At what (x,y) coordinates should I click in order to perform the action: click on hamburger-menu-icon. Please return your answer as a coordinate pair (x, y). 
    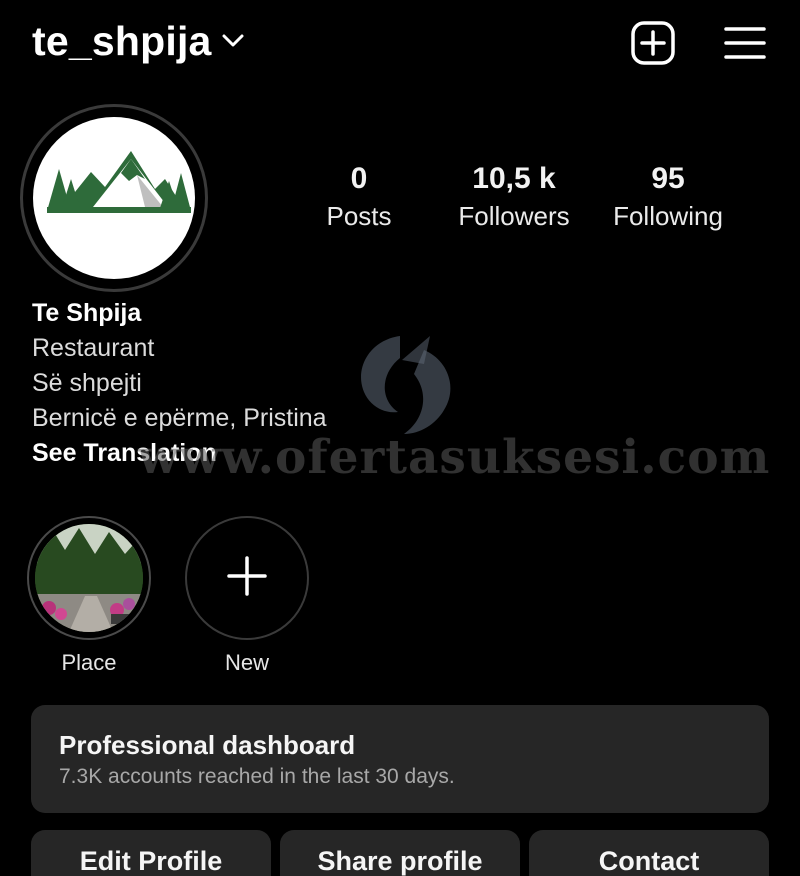
    Looking at the image, I should click on (745, 45).